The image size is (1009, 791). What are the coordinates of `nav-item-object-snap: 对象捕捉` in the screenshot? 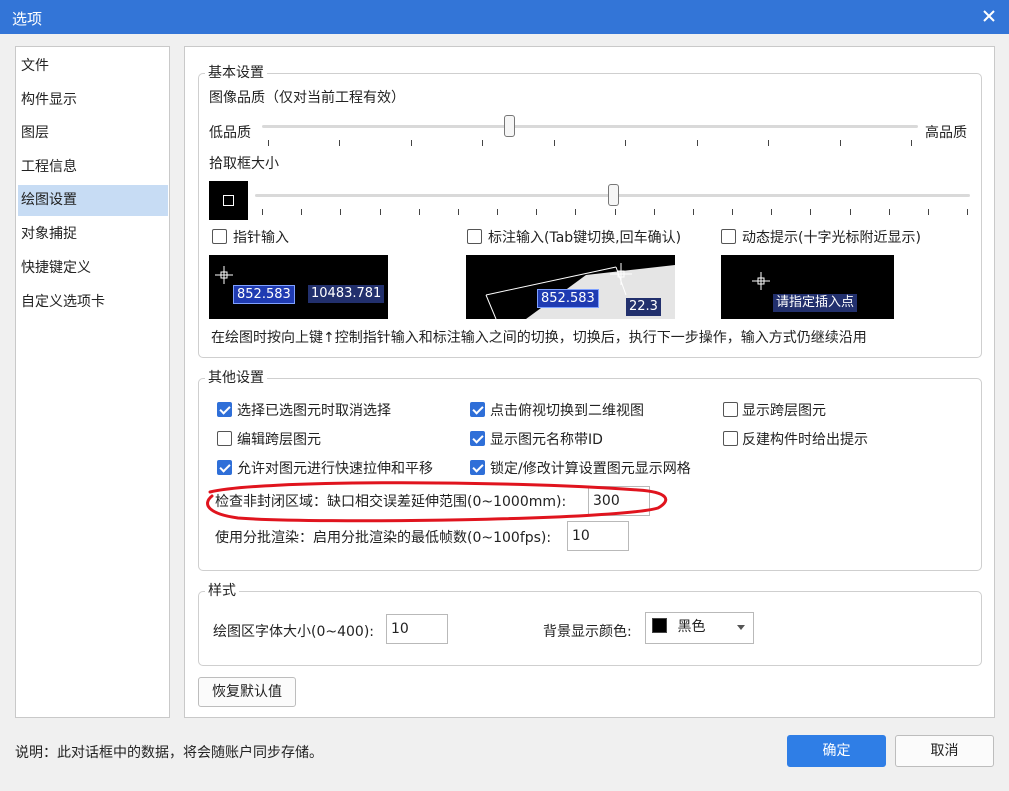 It's located at (93, 234).